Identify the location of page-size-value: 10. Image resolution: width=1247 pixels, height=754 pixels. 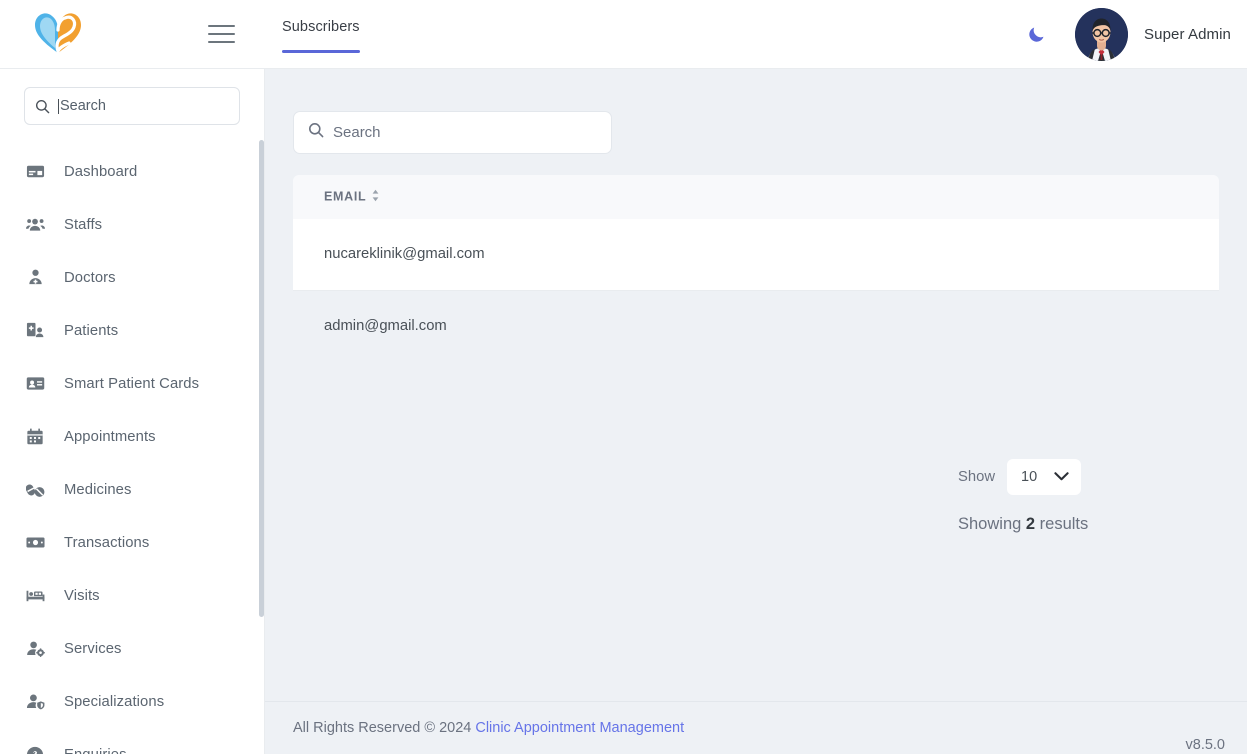
(1029, 477).